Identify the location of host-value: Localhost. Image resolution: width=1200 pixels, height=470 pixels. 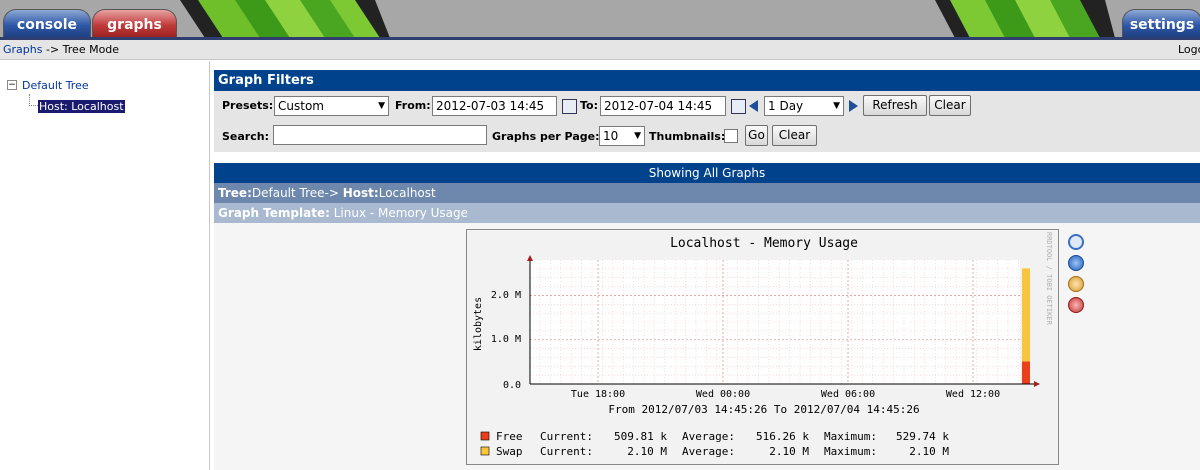
(407, 193).